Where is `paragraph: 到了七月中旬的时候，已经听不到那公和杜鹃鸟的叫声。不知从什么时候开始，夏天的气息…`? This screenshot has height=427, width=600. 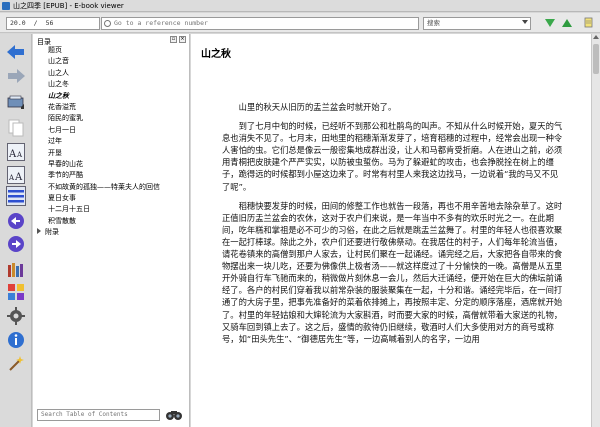
paragraph: 到了七月中旬的时候，已经听不到那公和杜鹃鸟的叫声。不知从什么时候开始，夏天的气息… is located at coordinates (392, 156).